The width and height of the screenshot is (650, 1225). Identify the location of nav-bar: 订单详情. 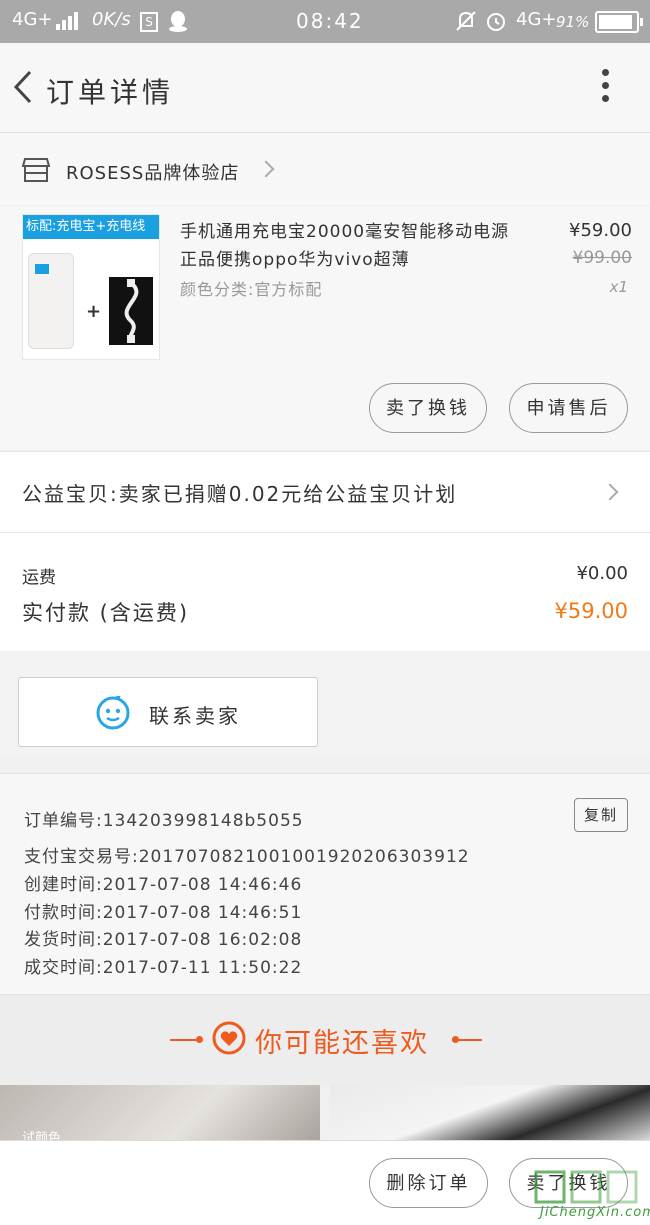
(325, 88).